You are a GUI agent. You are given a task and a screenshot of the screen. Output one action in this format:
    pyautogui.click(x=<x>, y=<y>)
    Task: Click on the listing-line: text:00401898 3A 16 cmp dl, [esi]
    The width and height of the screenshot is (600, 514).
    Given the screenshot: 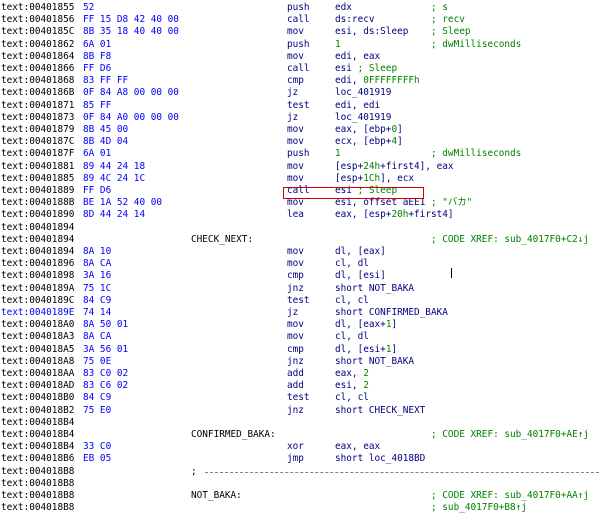 What is the action you would take?
    pyautogui.click(x=300, y=276)
    